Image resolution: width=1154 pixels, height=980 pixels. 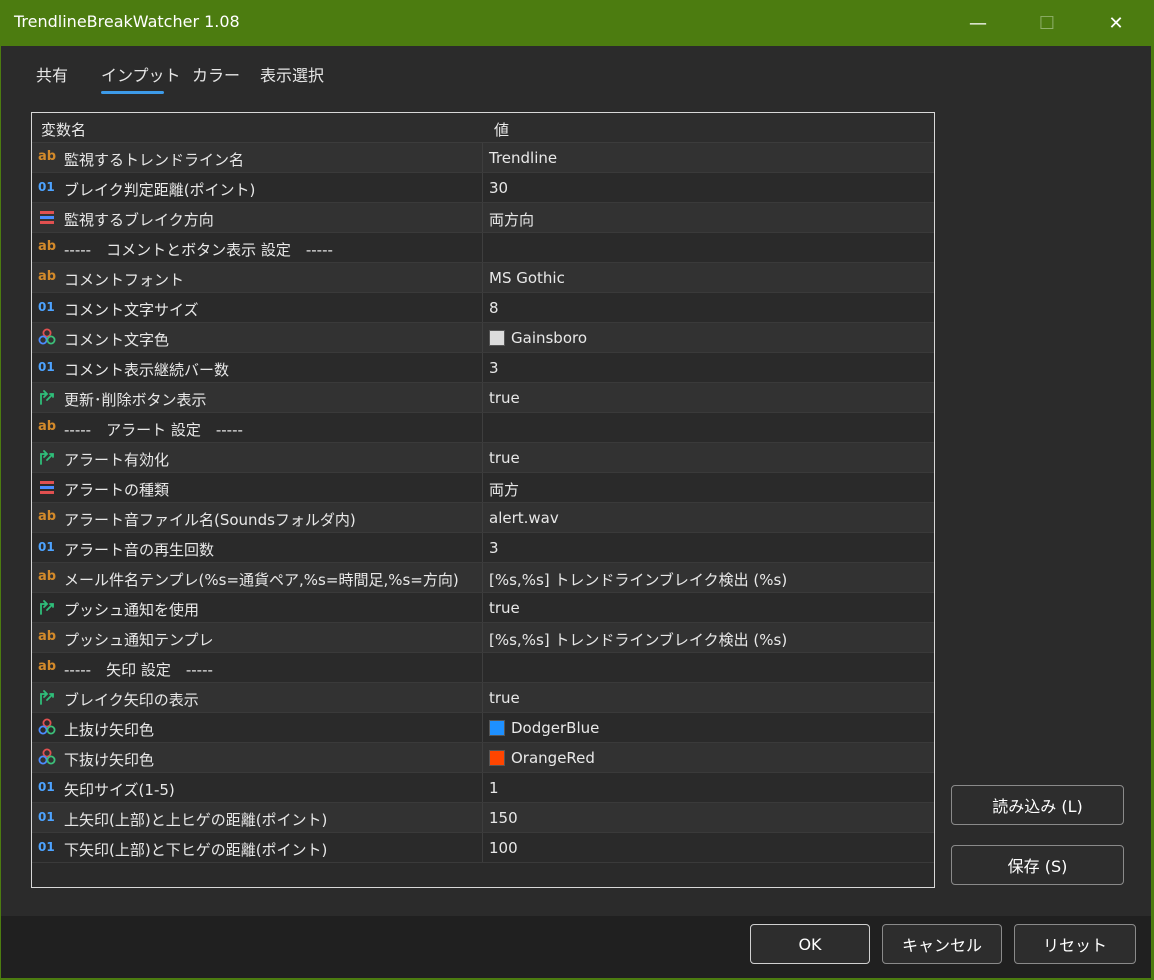 I want to click on integer-icon: 01, so click(x=46, y=187).